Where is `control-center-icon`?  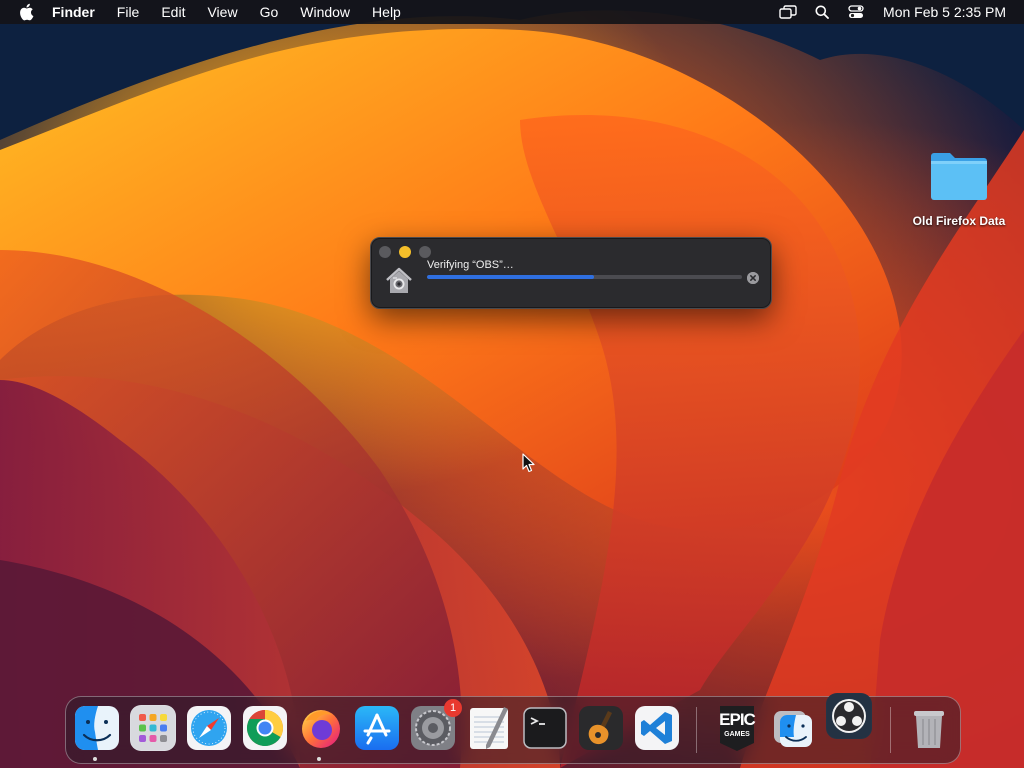
control-center-icon is located at coordinates (856, 12).